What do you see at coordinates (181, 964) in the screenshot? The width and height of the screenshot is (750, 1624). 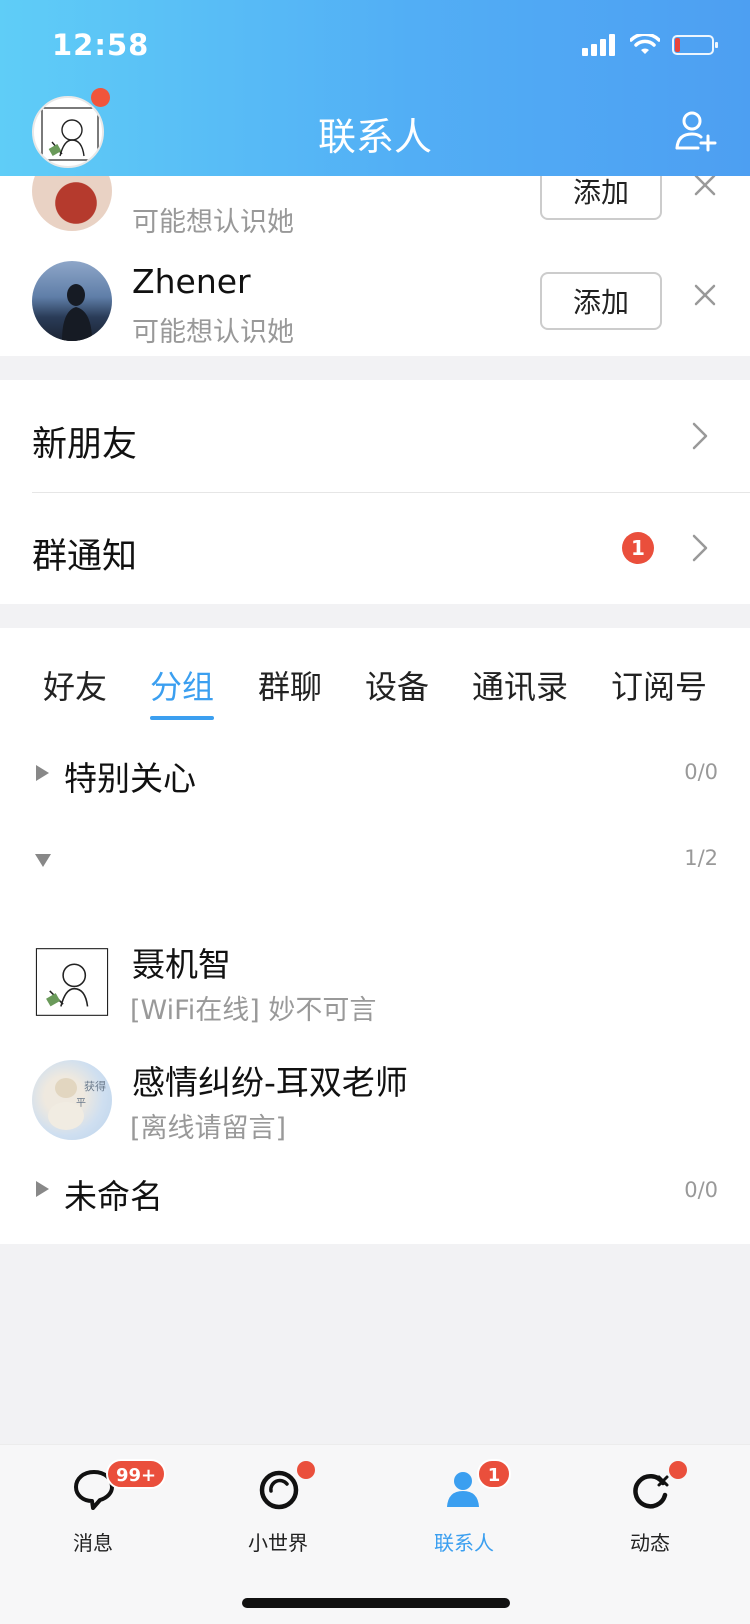 I see `contact-name: 聂机智` at bounding box center [181, 964].